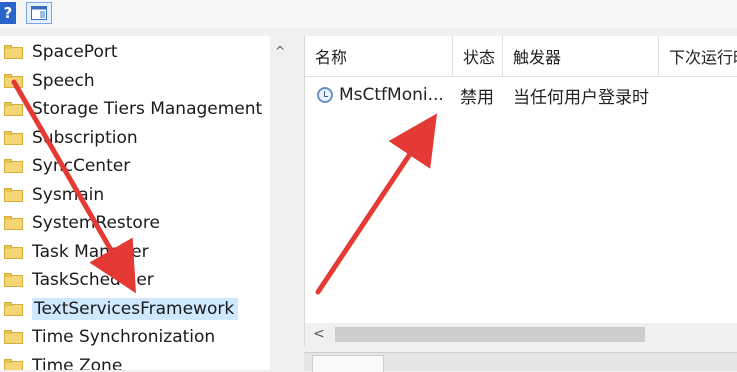 This screenshot has height=372, width=737. Describe the element at coordinates (135, 81) in the screenshot. I see `tree-item-speech: Speech` at that location.